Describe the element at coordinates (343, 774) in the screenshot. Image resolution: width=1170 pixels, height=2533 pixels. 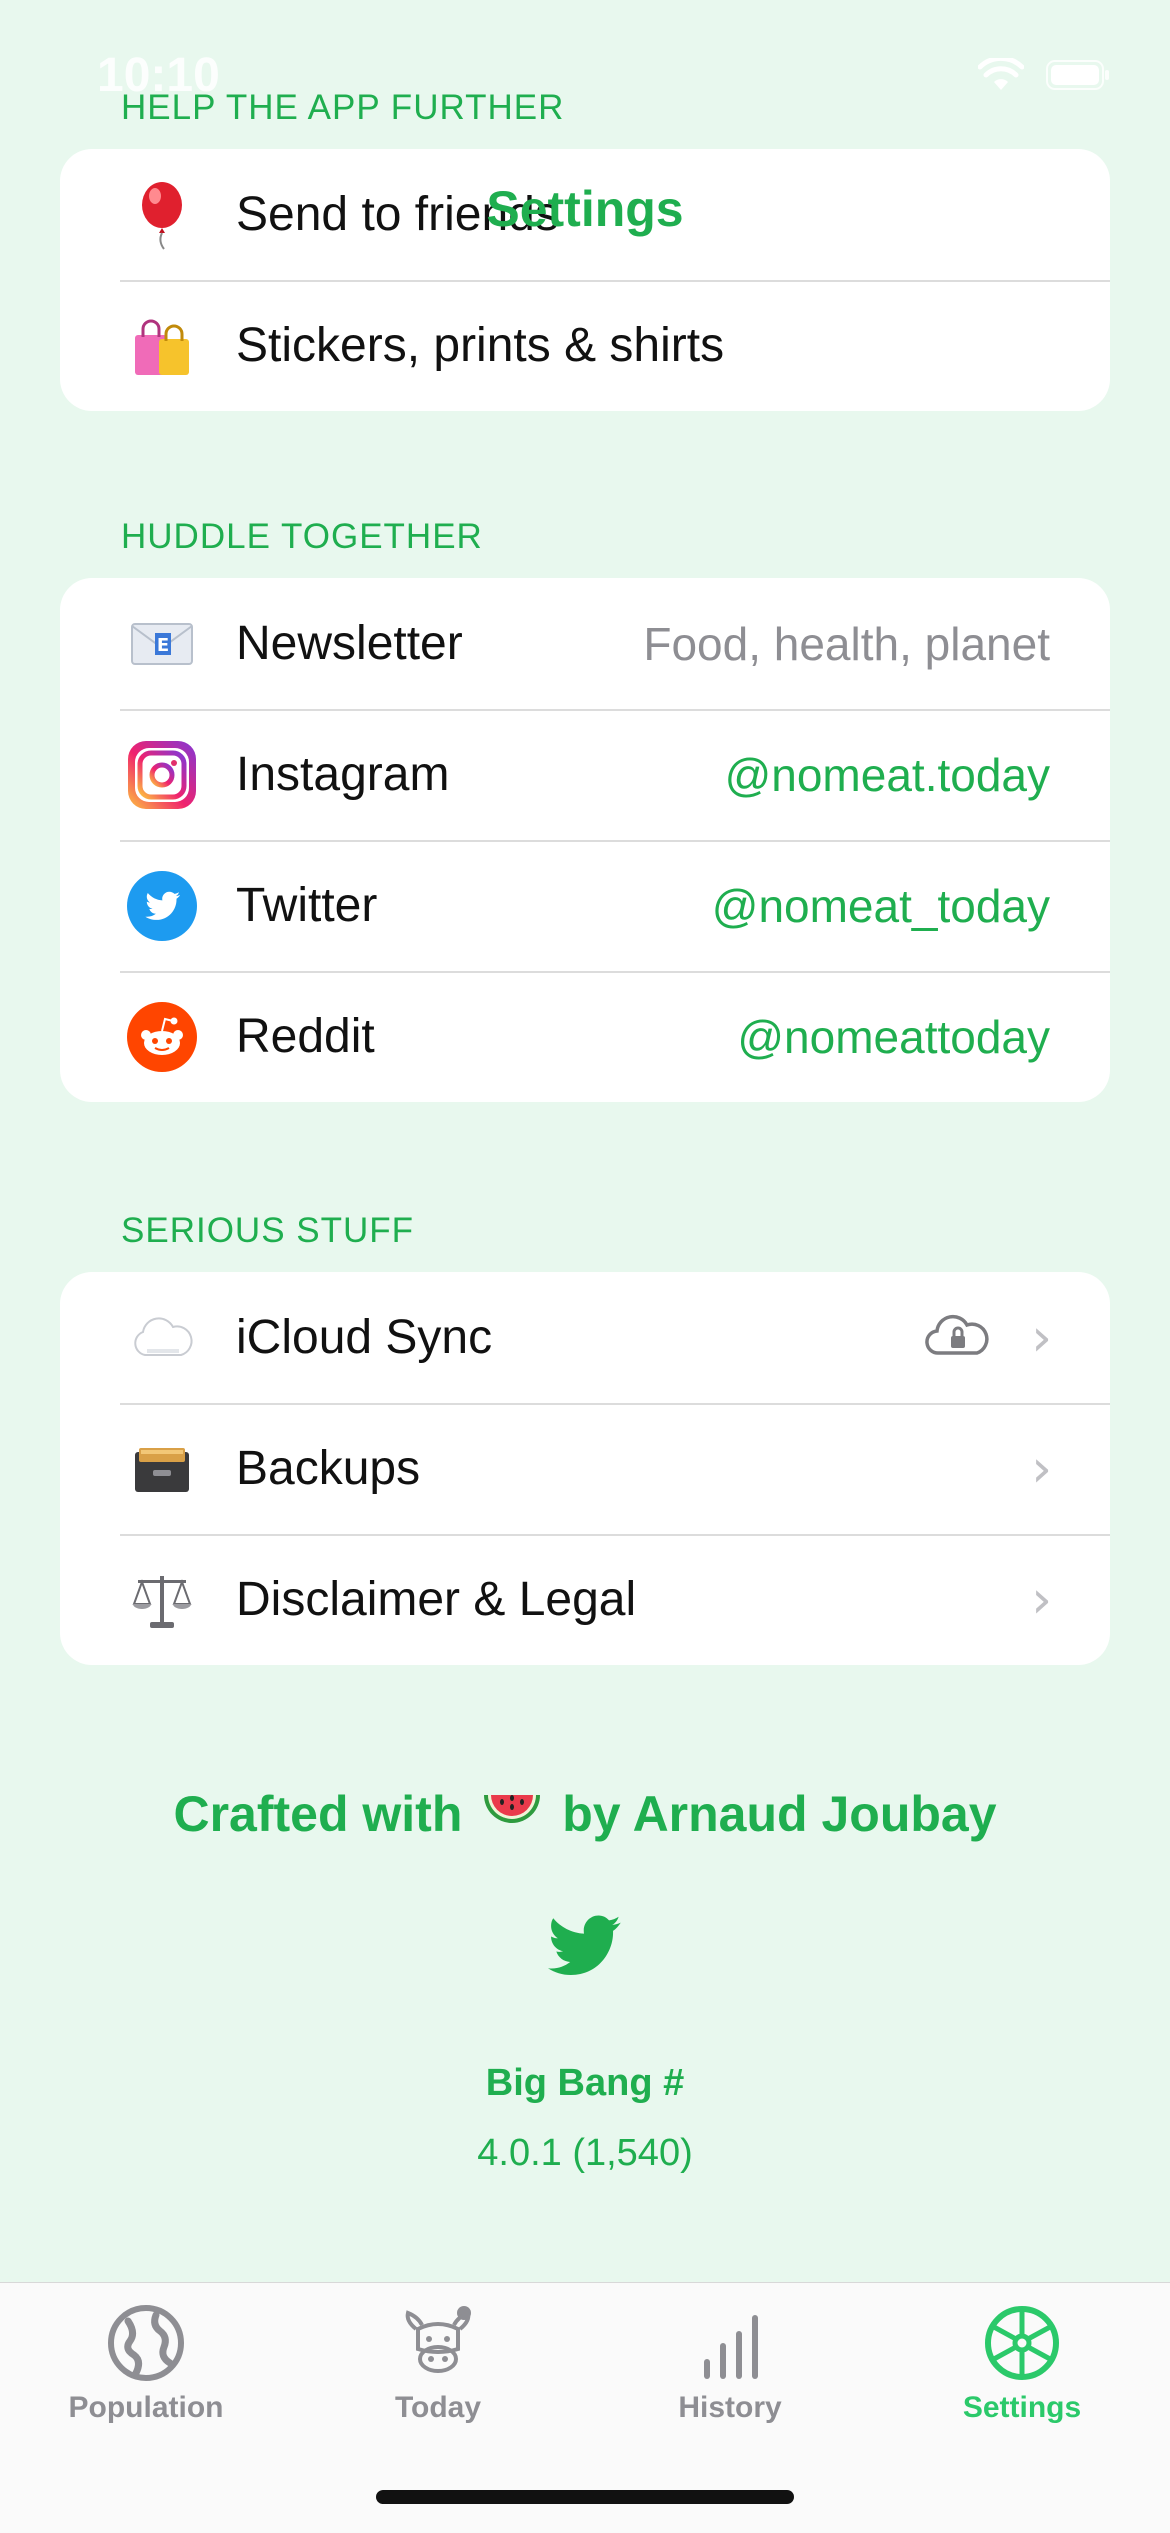
I see `instagram-label: Instagram` at that location.